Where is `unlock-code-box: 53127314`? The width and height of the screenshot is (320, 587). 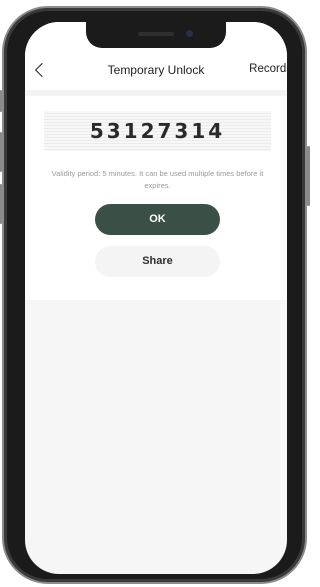
unlock-code-box: 53127314 is located at coordinates (157, 131).